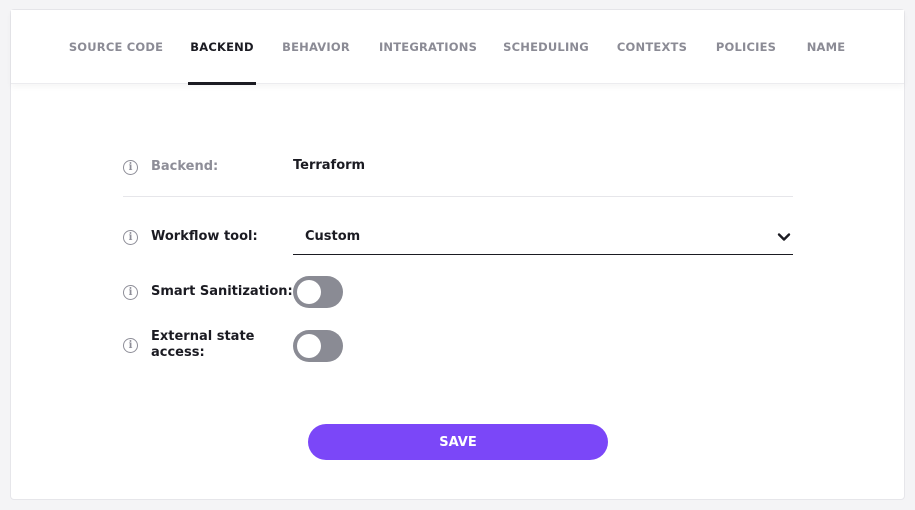 The image size is (915, 510). What do you see at coordinates (458, 196) in the screenshot?
I see `divider` at bounding box center [458, 196].